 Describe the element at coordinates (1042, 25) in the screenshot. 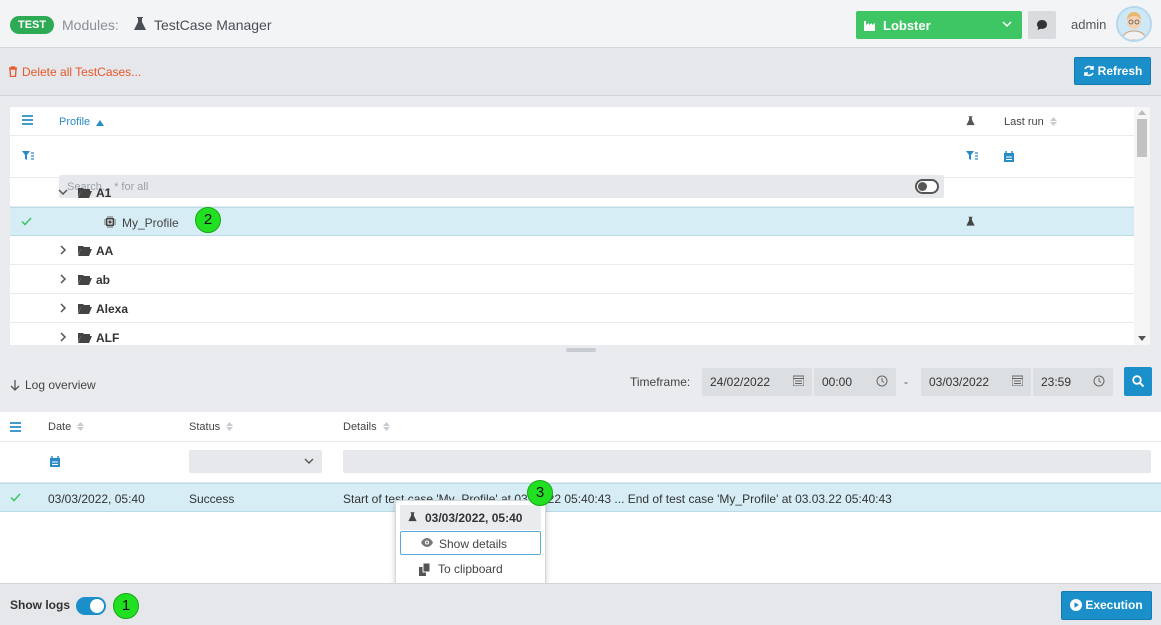

I see `chat-button` at that location.